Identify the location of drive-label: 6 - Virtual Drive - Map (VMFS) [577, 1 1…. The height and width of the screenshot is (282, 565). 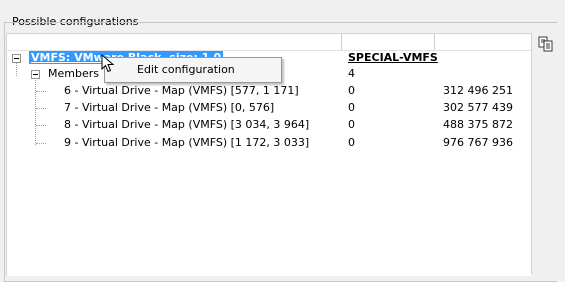
(181, 90).